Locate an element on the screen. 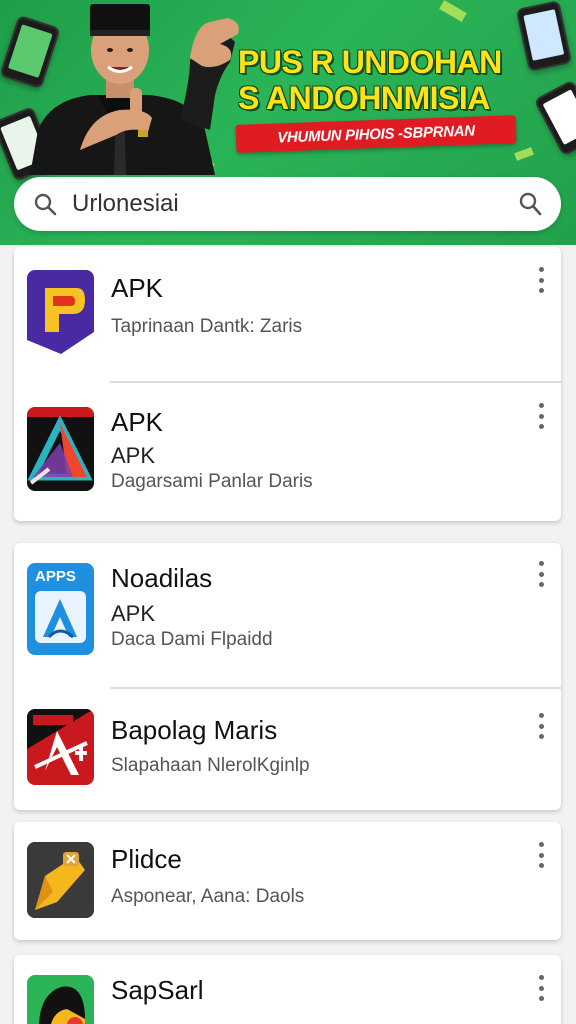 This screenshot has height=1024, width=576. purple-play-logo-icon is located at coordinates (60, 312).